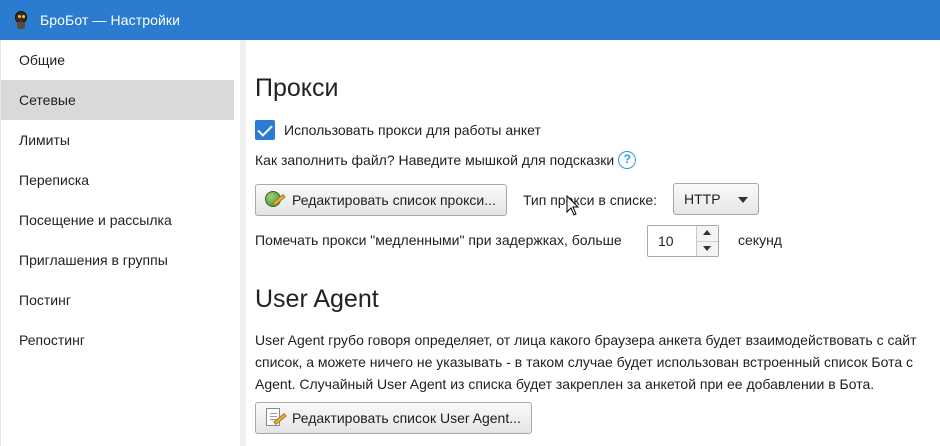  I want to click on use-proxy-row: Использовать прокси для работы анкет, so click(398, 130).